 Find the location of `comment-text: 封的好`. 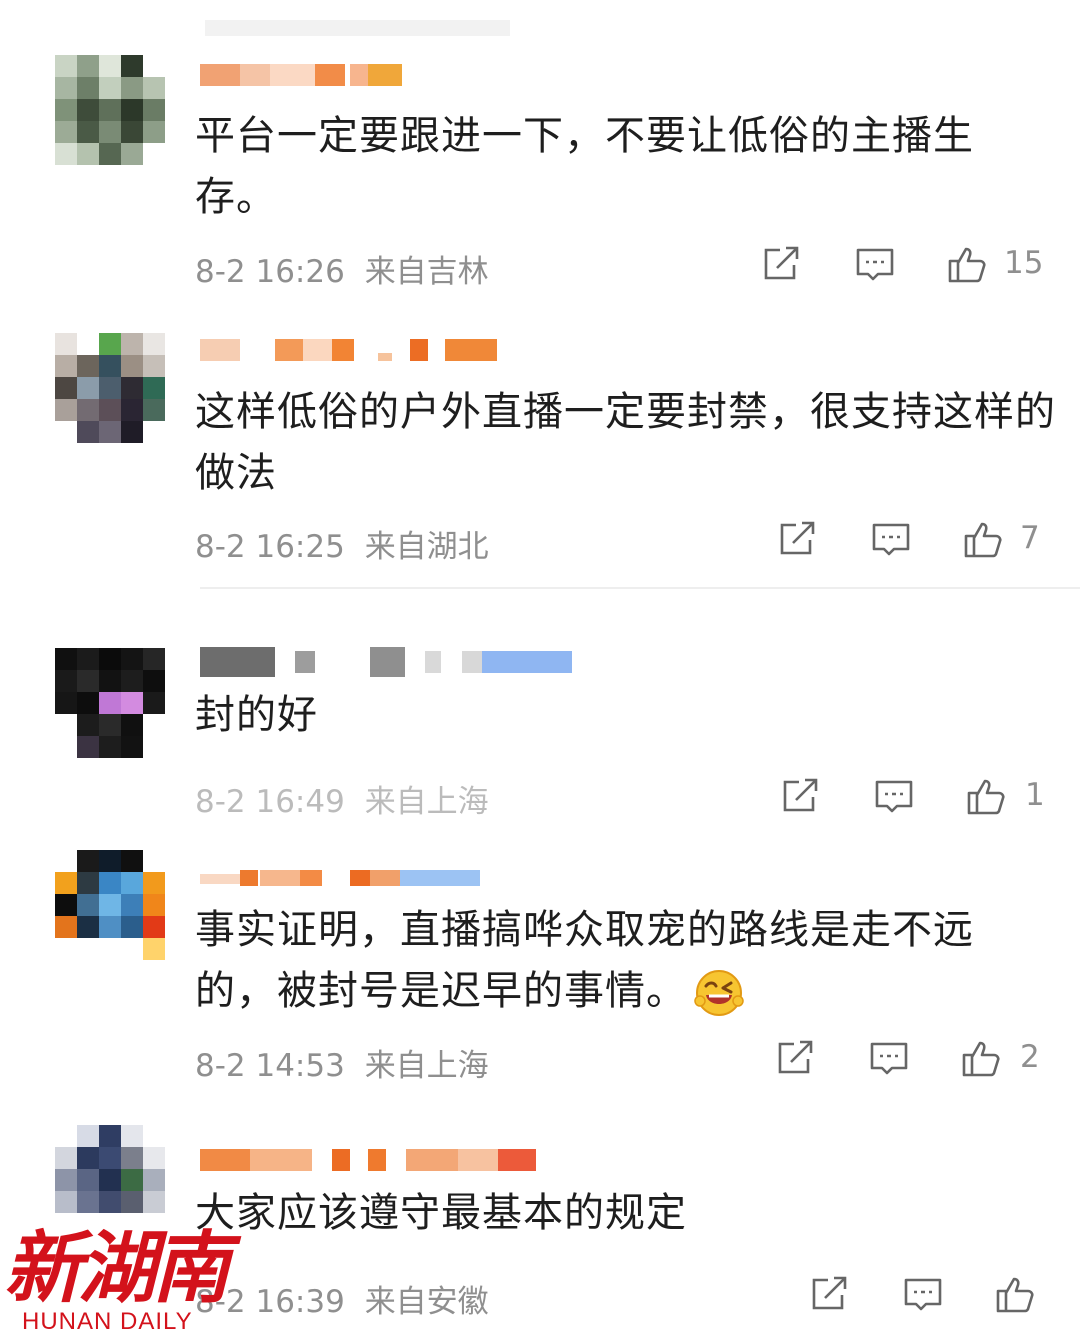

comment-text: 封的好 is located at coordinates (256, 715).